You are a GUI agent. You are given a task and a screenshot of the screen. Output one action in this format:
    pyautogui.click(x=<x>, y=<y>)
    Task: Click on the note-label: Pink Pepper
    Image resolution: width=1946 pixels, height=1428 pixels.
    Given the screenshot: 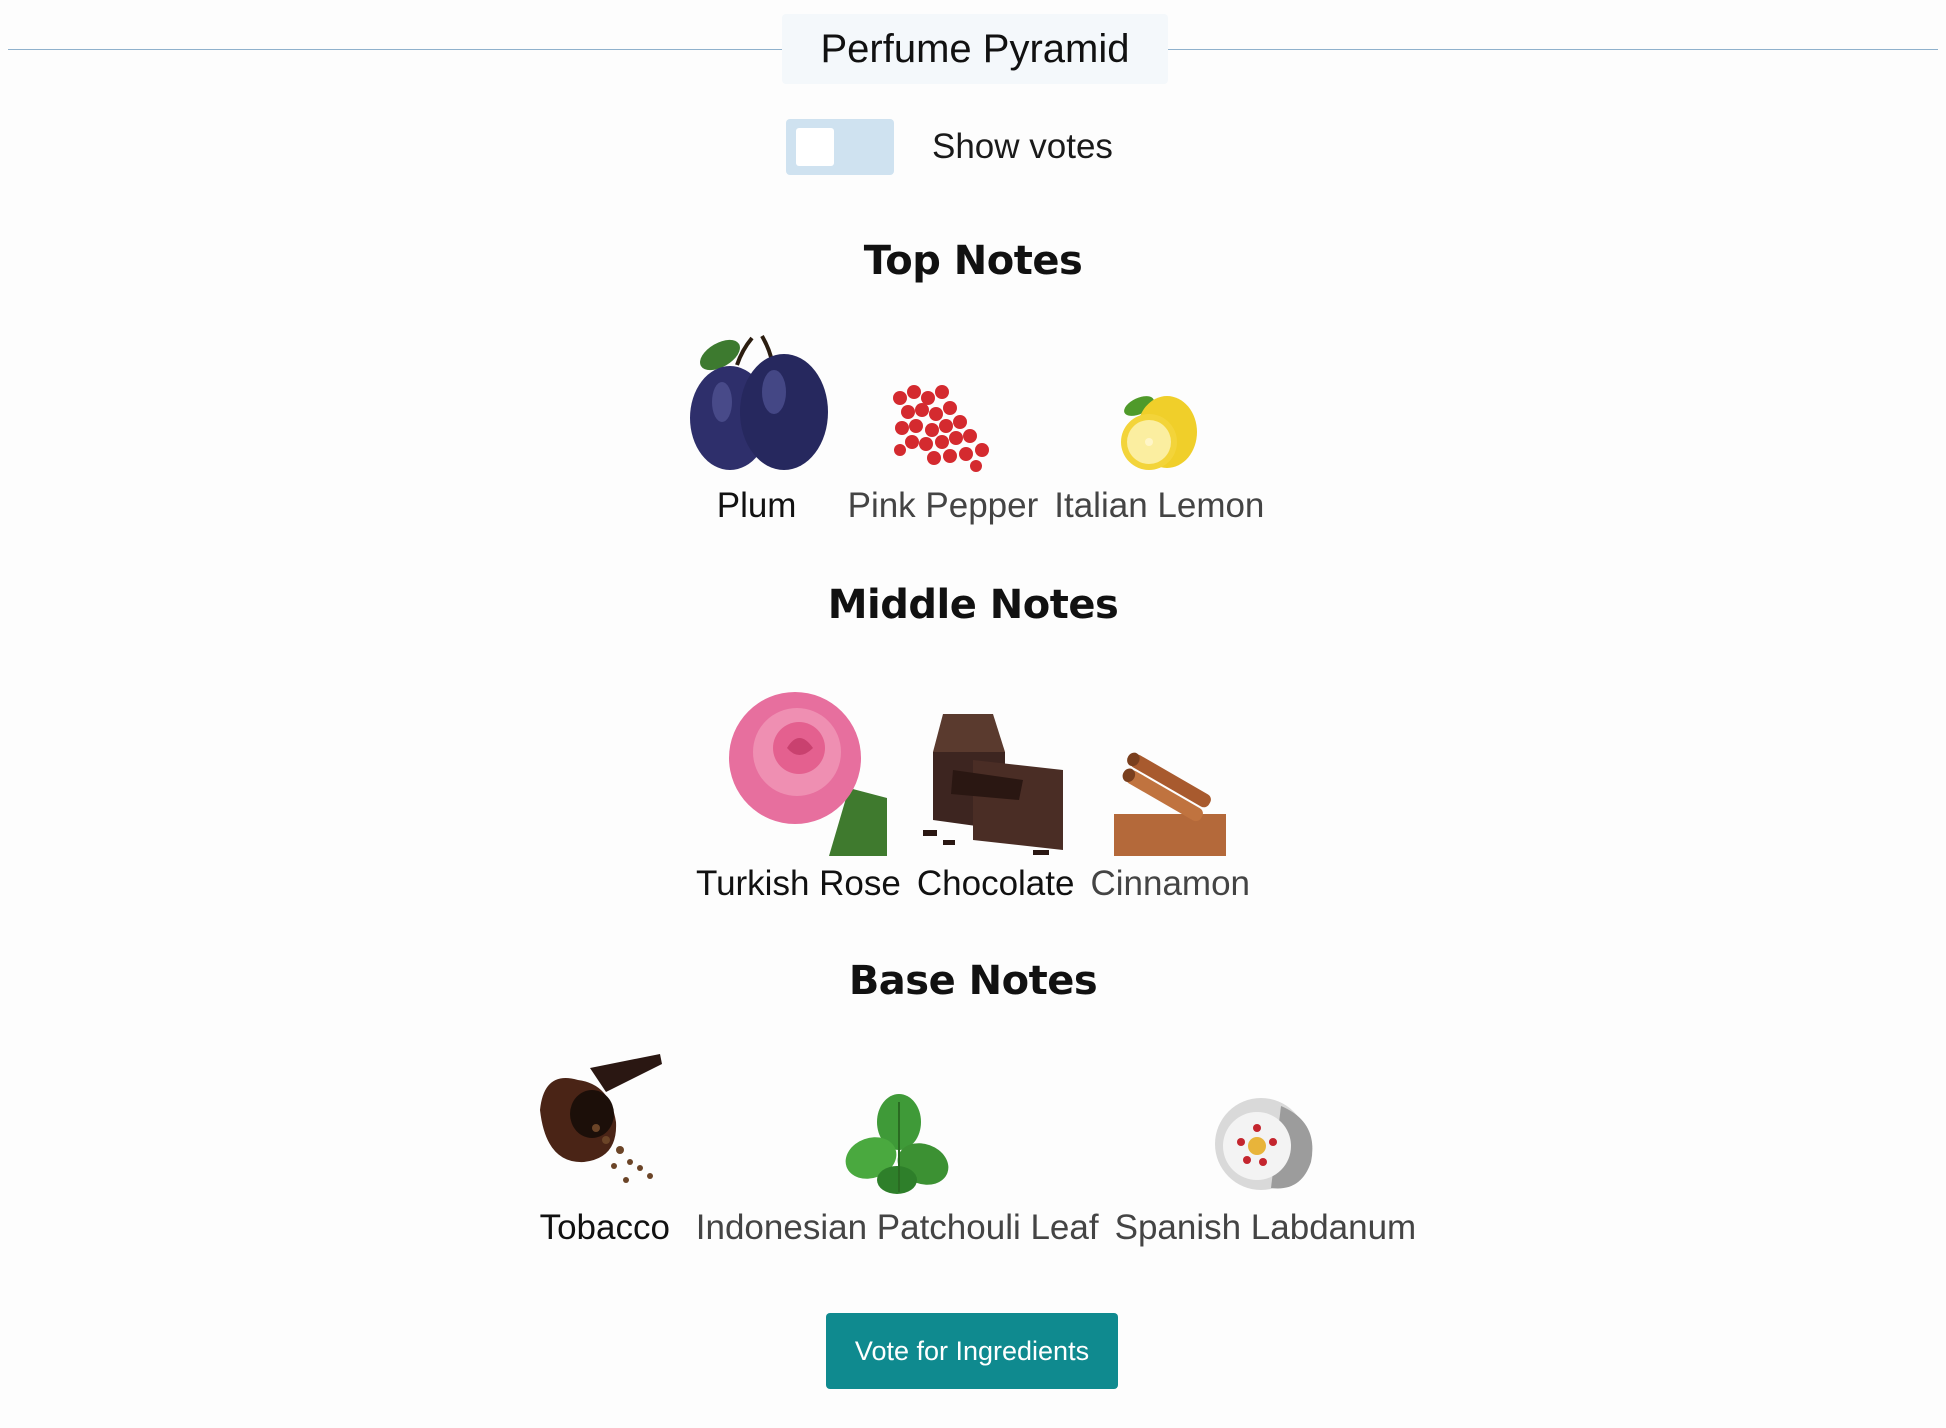 What is the action you would take?
    pyautogui.click(x=943, y=505)
    